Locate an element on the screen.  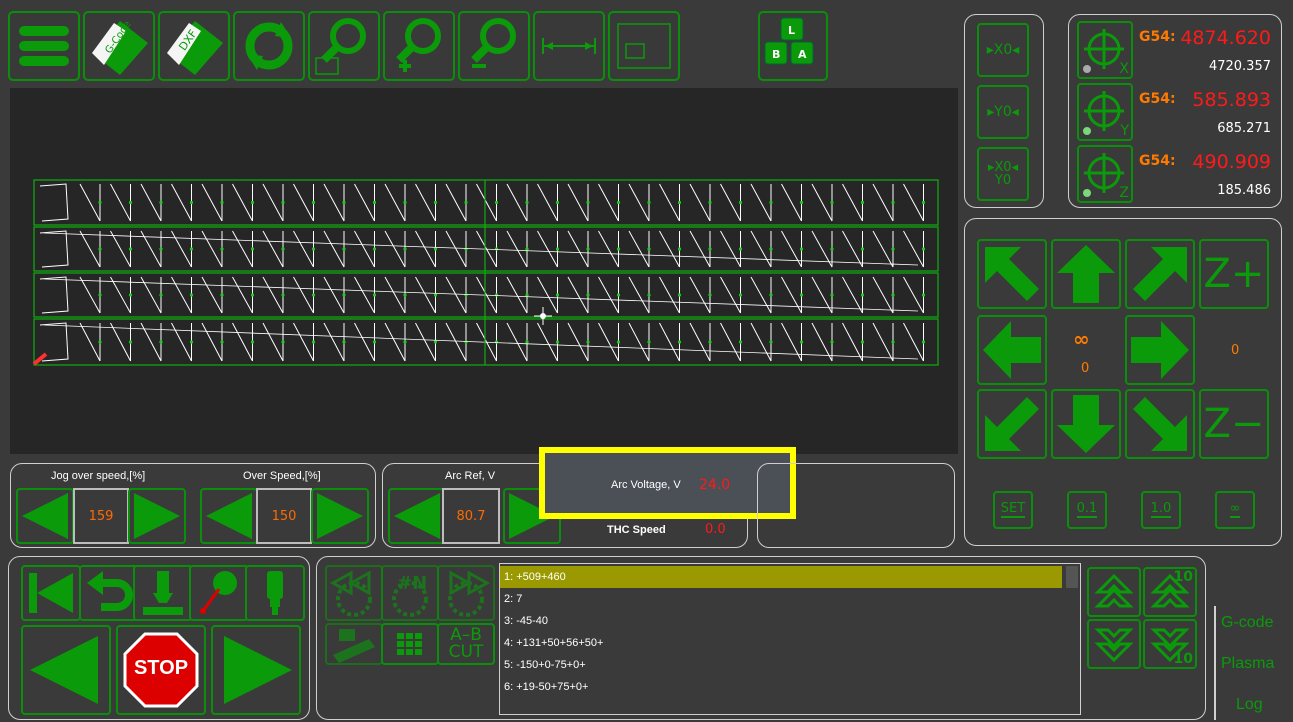
over-speed-decrease-button is located at coordinates (229, 516).